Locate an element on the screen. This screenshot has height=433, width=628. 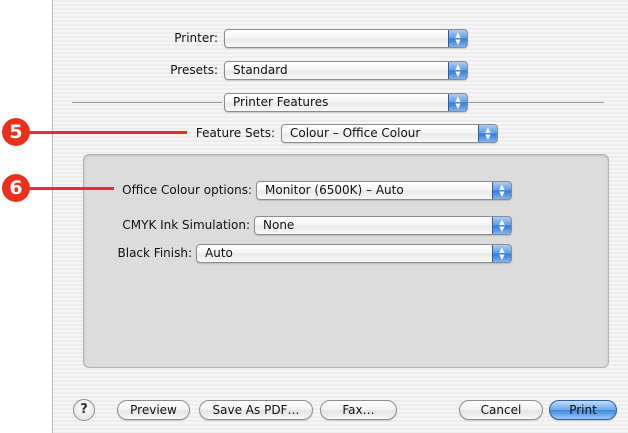
presets-value: Standard is located at coordinates (260, 70).